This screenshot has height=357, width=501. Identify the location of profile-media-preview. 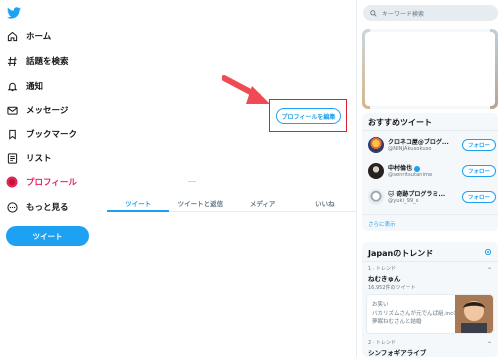
(430, 69).